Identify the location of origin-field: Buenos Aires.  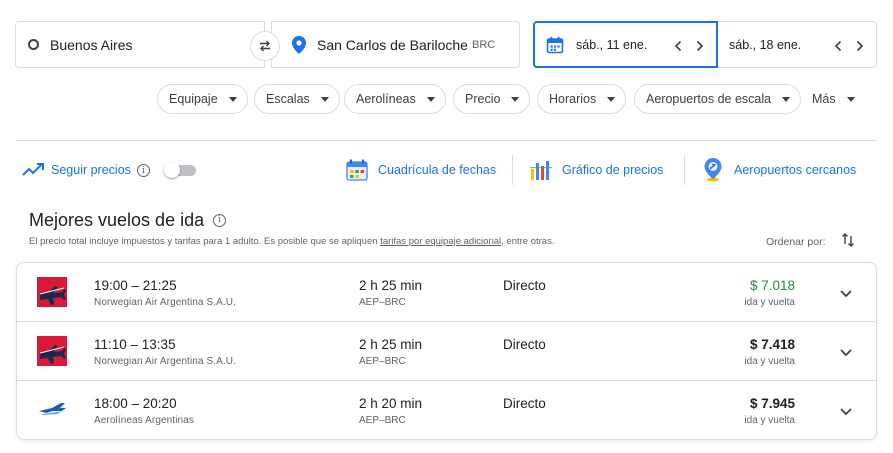
(140, 44).